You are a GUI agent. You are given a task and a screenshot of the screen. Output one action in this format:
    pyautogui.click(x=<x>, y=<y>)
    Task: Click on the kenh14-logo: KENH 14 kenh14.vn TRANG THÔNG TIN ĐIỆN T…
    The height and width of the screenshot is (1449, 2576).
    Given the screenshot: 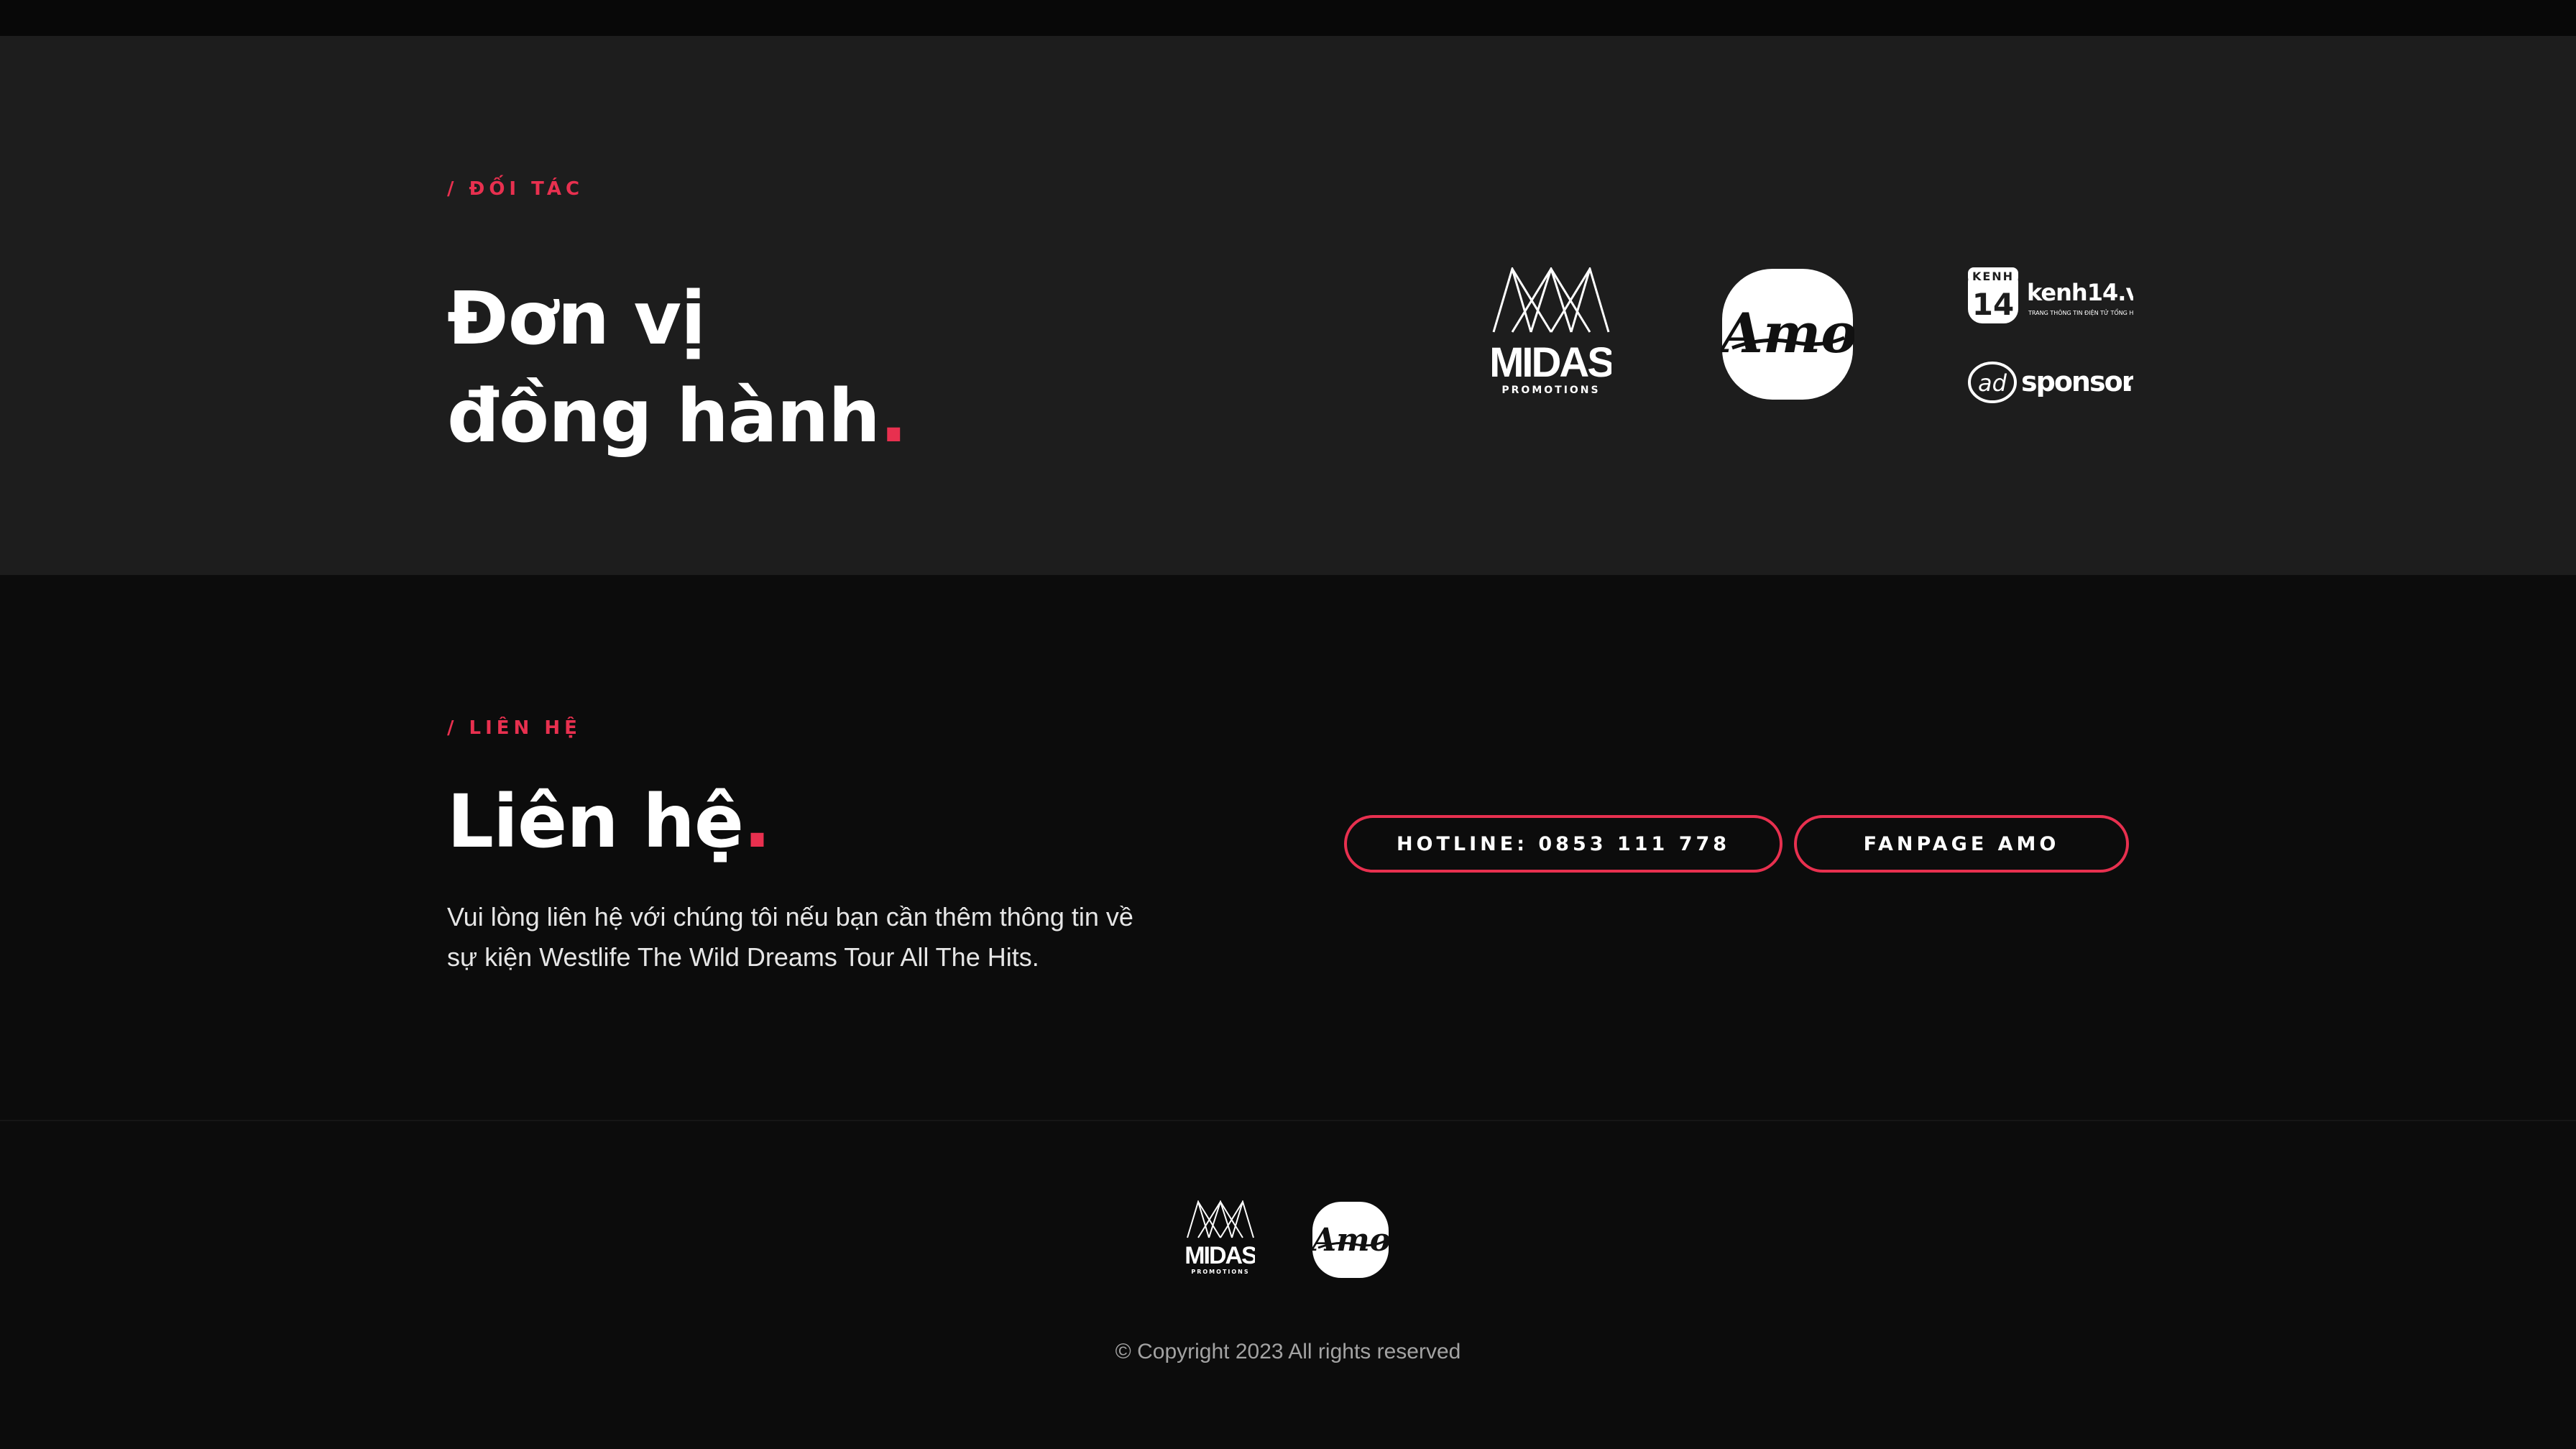 What is the action you would take?
    pyautogui.click(x=2049, y=295)
    